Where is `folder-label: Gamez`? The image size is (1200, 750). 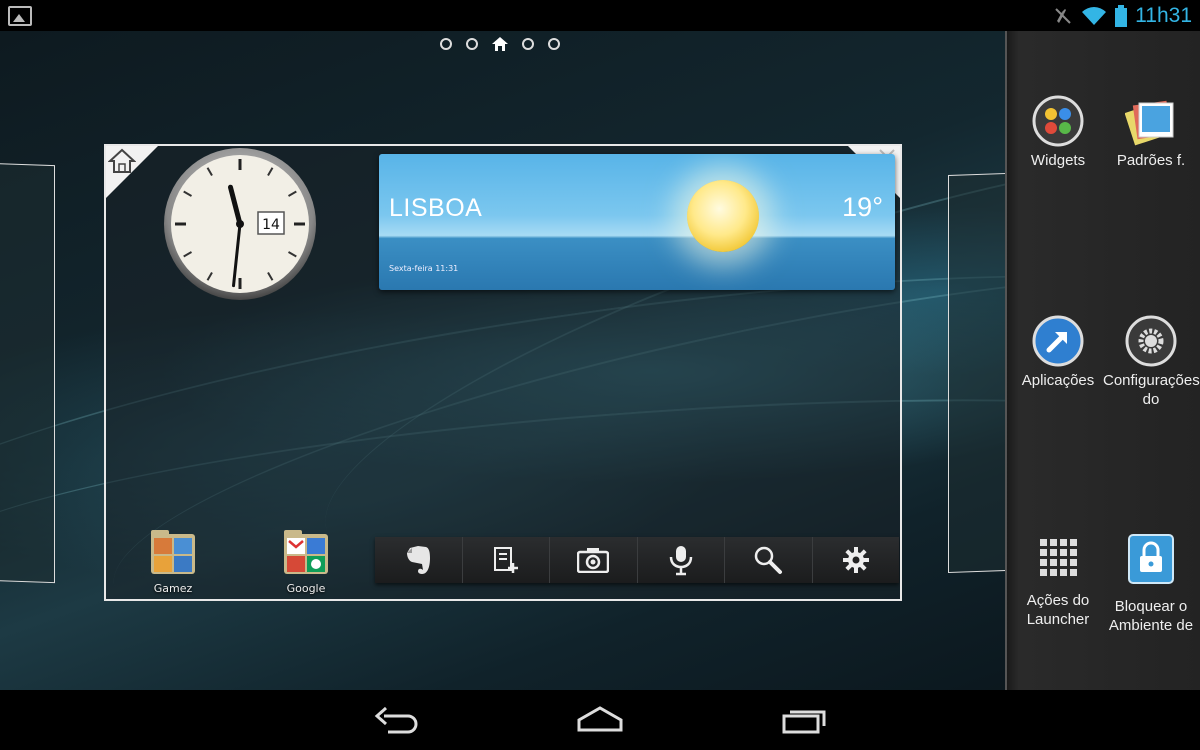
folder-label: Gamez is located at coordinates (173, 588).